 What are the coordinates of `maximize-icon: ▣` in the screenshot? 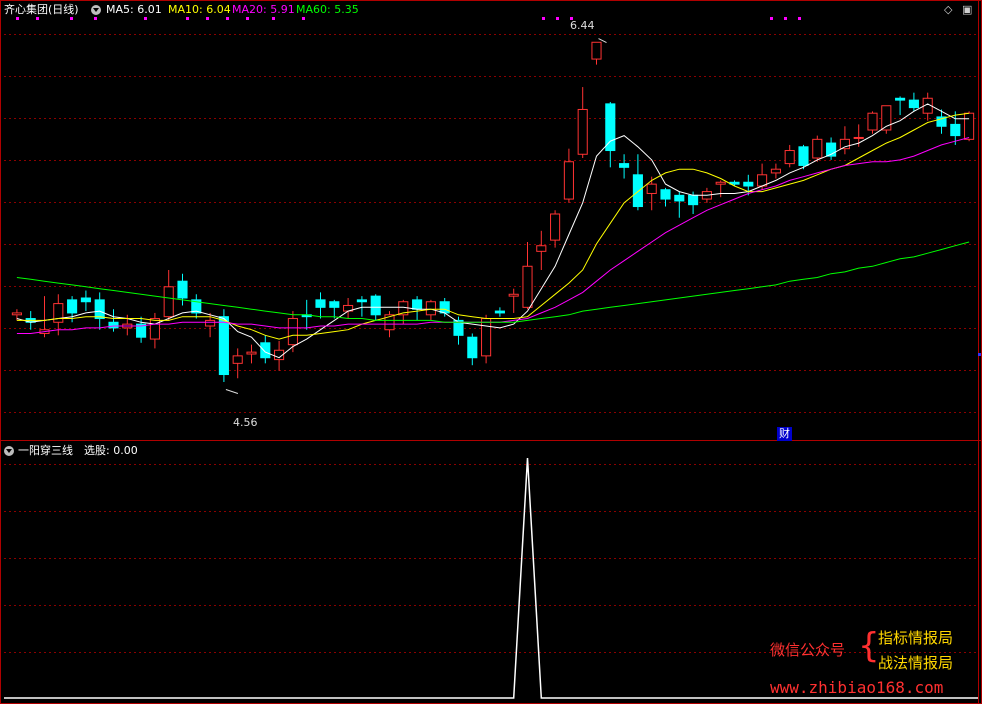 It's located at (967, 10).